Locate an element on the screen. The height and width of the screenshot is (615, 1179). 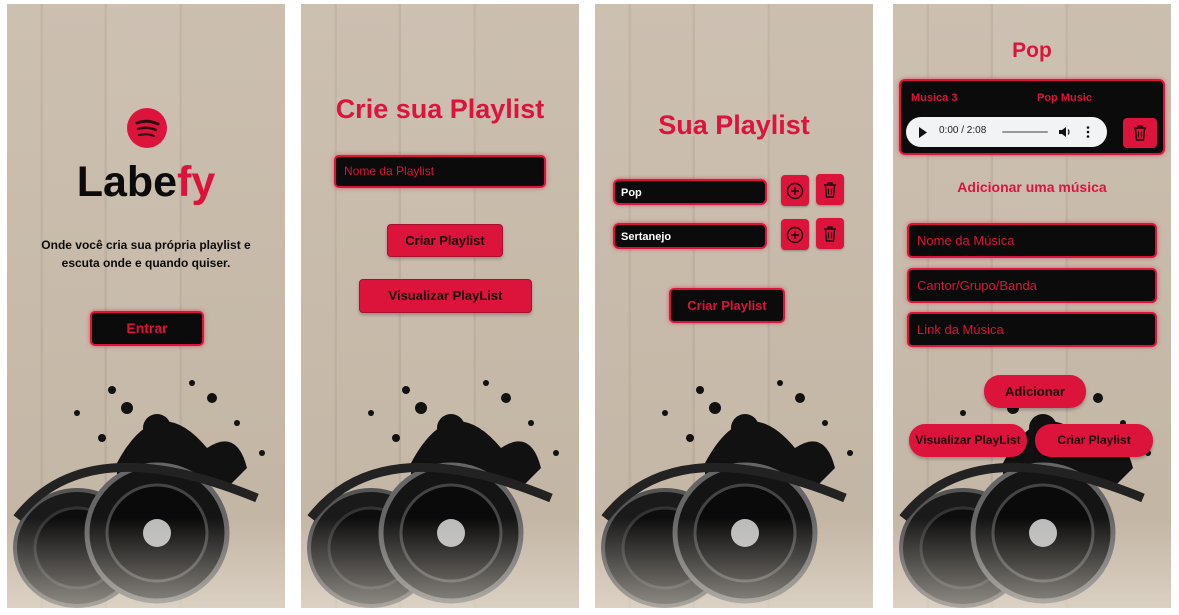
page-title: Crie sua Playlist is located at coordinates (440, 109).